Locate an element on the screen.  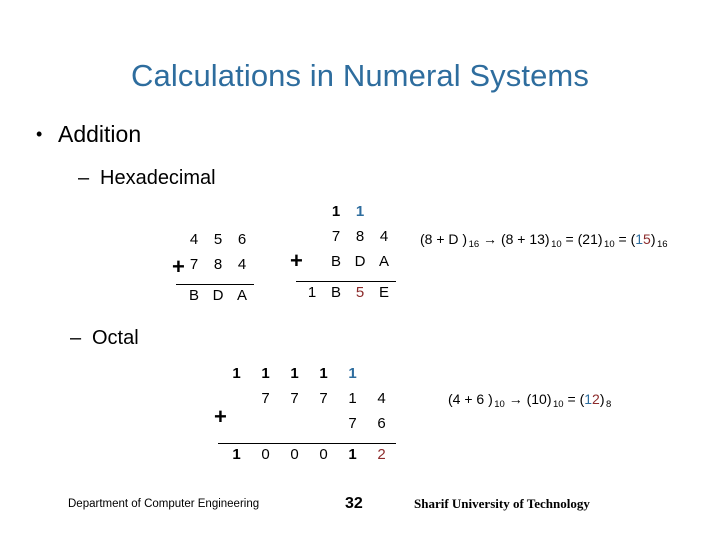
octal-addition-block: + 1 1 1 1 1 7 7 7 1 4 7 6 1 0 0 0 1 2 is located at coordinates (305, 419).